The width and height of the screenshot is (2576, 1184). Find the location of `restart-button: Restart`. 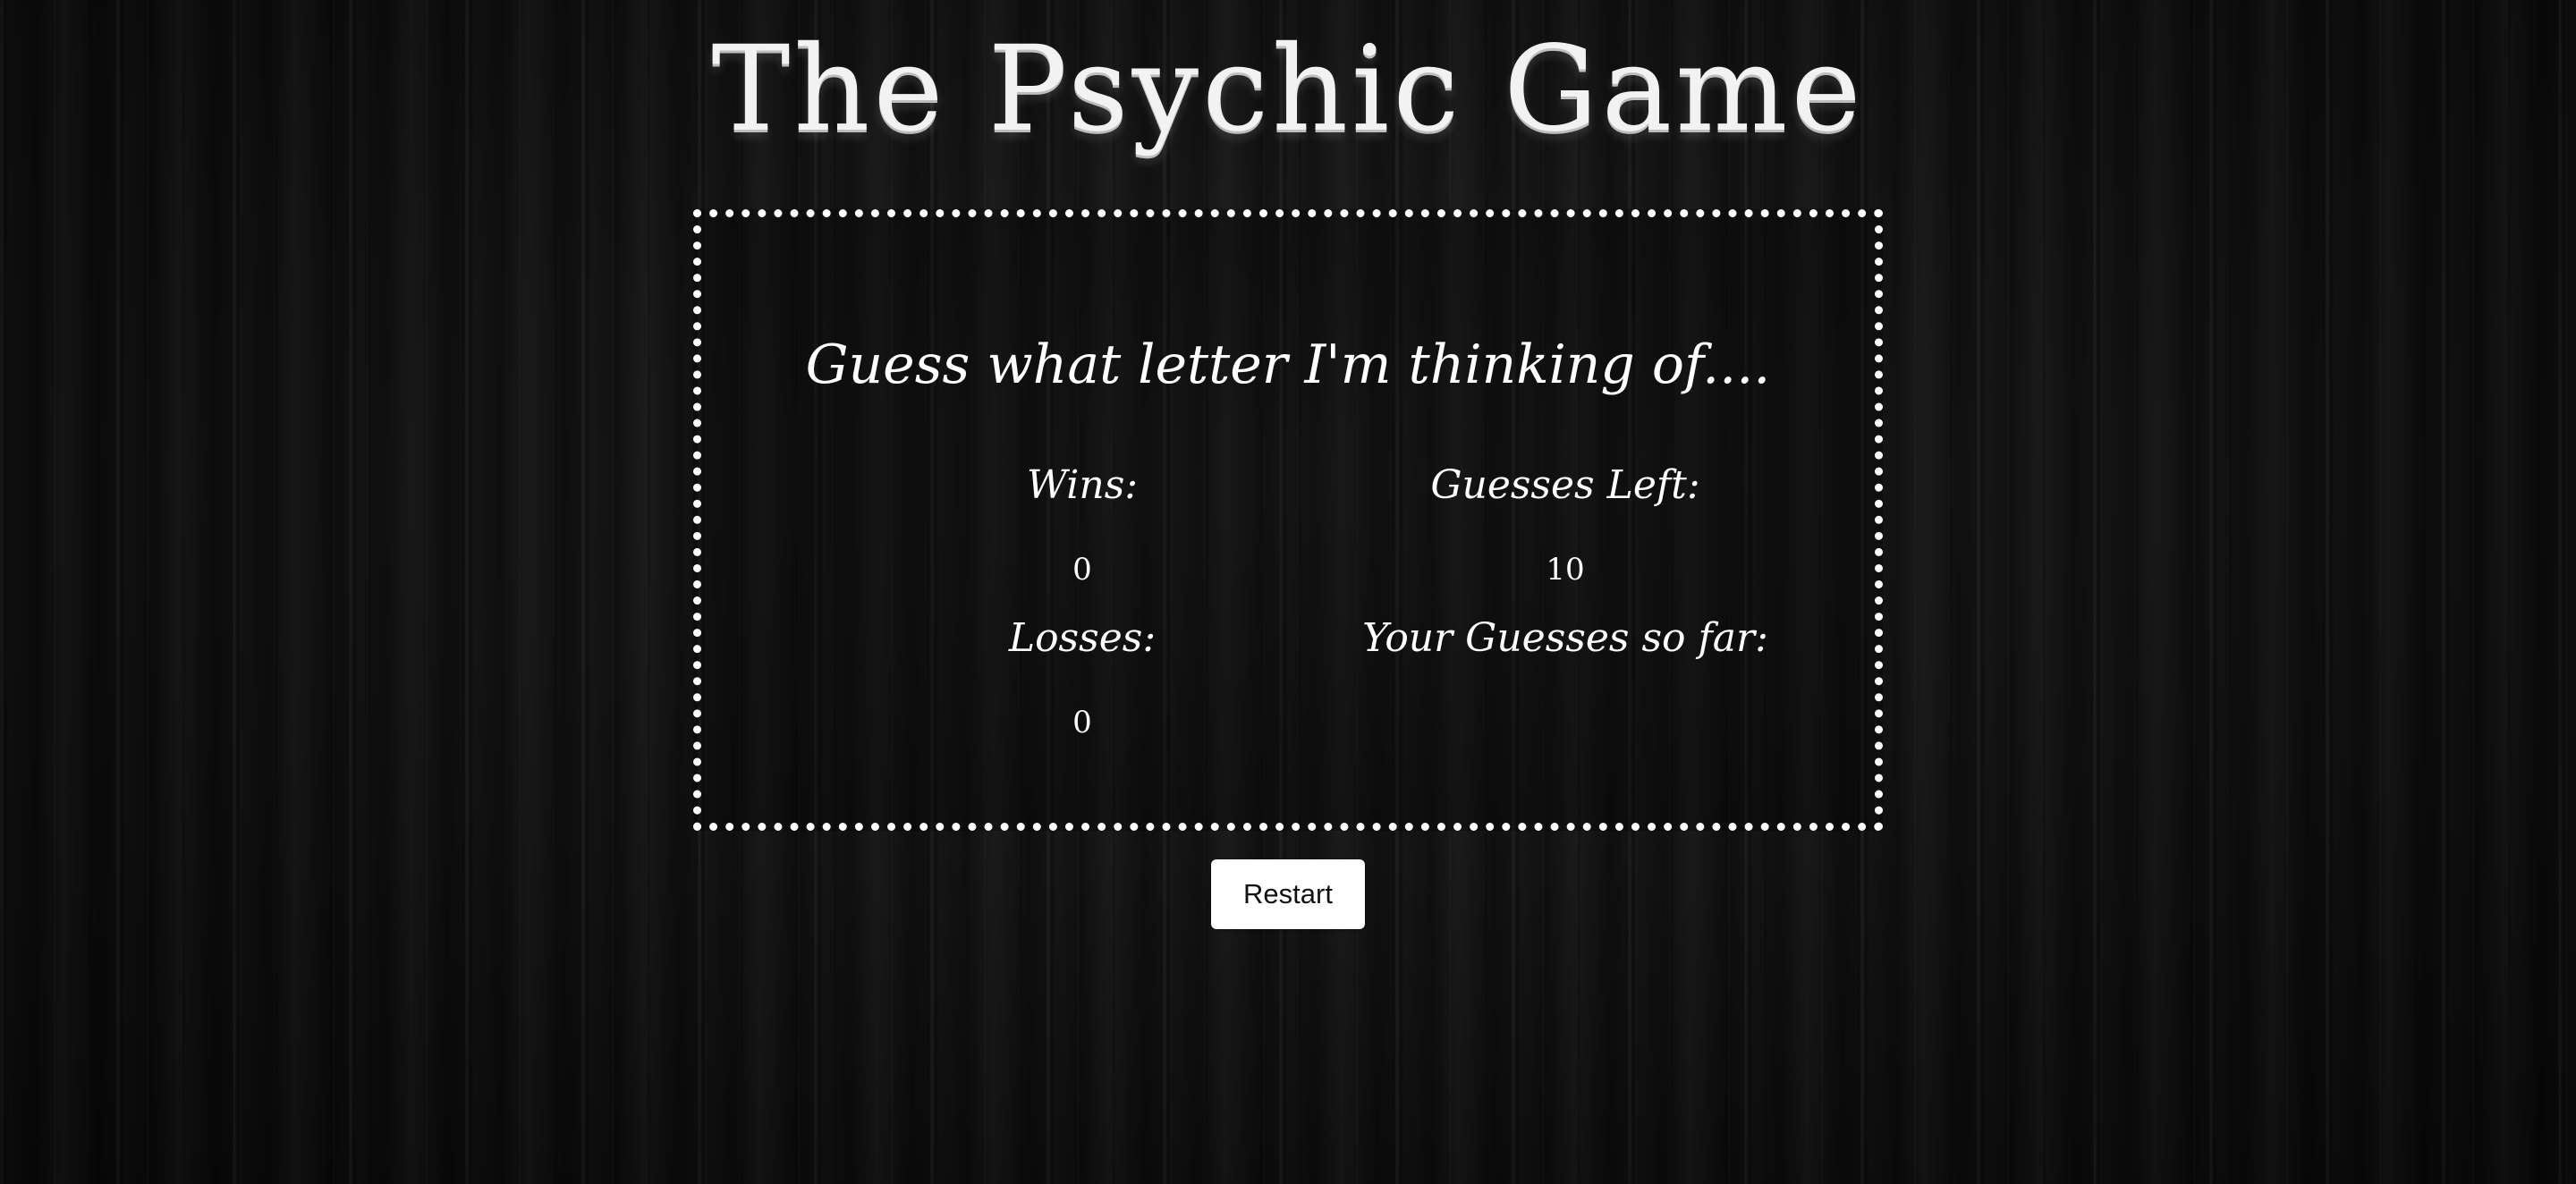

restart-button: Restart is located at coordinates (1288, 894).